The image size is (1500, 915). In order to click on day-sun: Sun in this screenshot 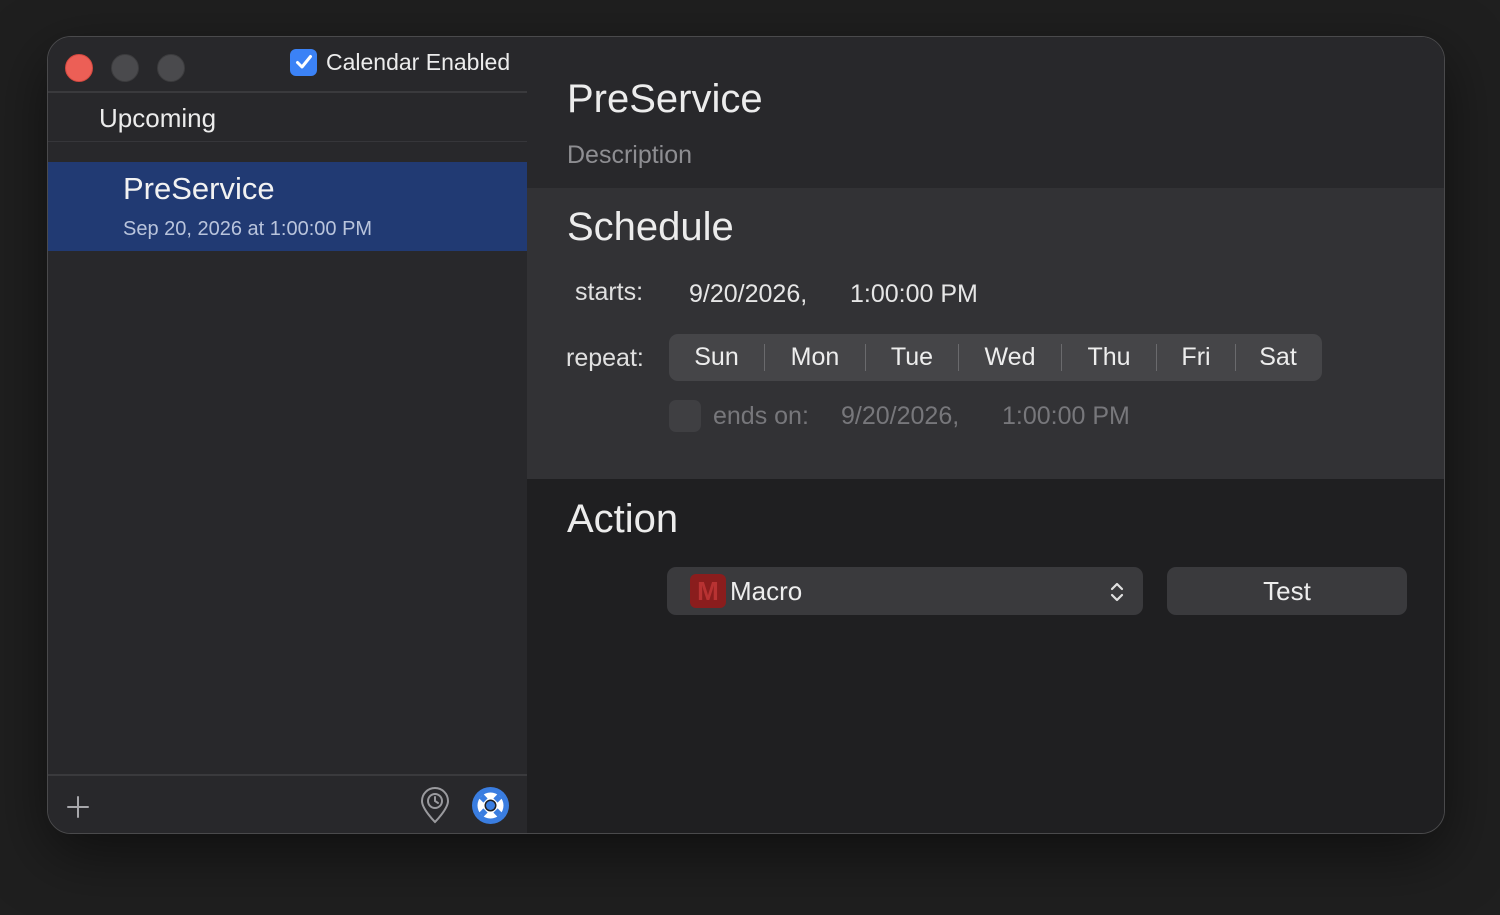, I will do `click(716, 357)`.